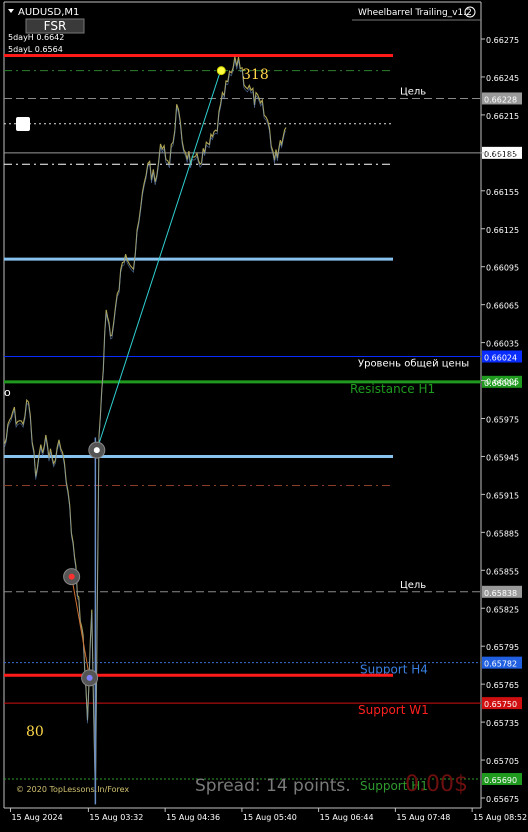 The width and height of the screenshot is (528, 832). Describe the element at coordinates (502, 306) in the screenshot. I see `y-tick-label: 0.66065` at that location.